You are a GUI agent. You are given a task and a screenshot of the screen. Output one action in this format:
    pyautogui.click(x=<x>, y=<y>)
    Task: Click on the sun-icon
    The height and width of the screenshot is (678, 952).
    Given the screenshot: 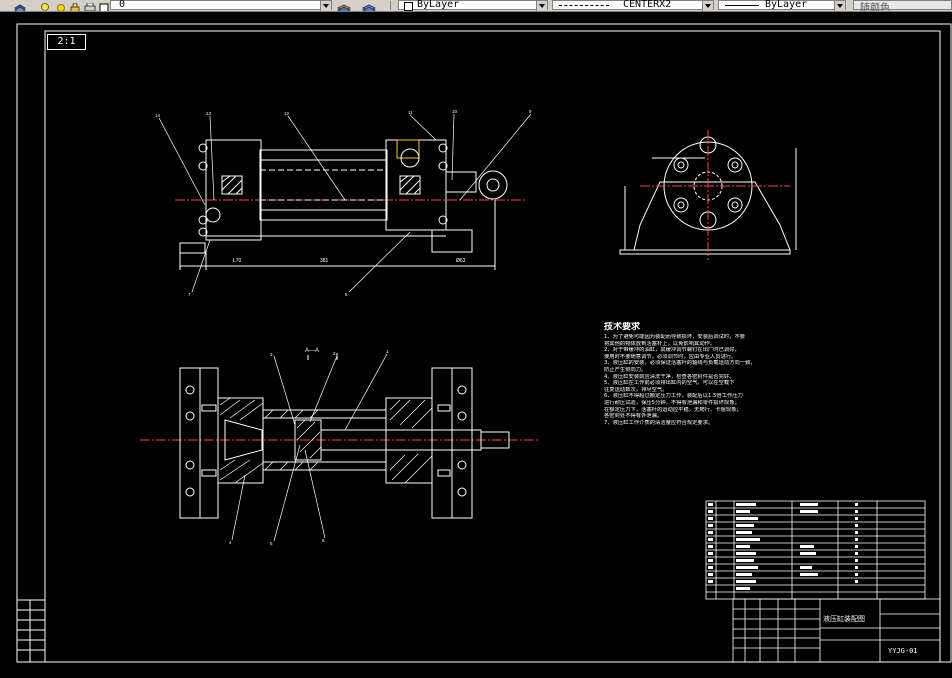 What is the action you would take?
    pyautogui.click(x=61, y=5)
    